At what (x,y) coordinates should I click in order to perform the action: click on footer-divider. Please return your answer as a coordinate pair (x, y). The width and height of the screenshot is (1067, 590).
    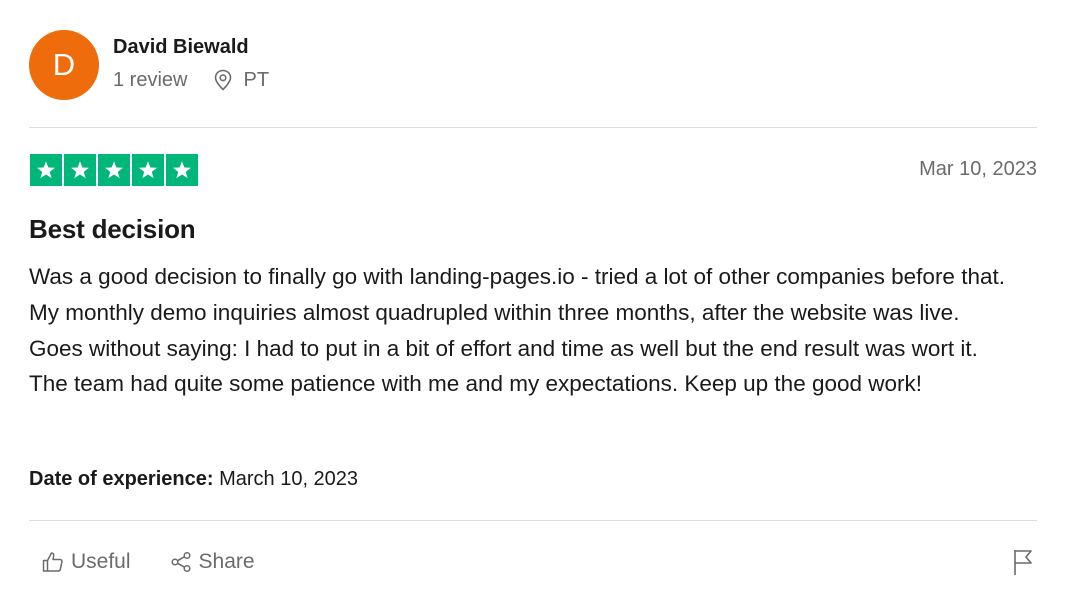
    Looking at the image, I should click on (533, 520).